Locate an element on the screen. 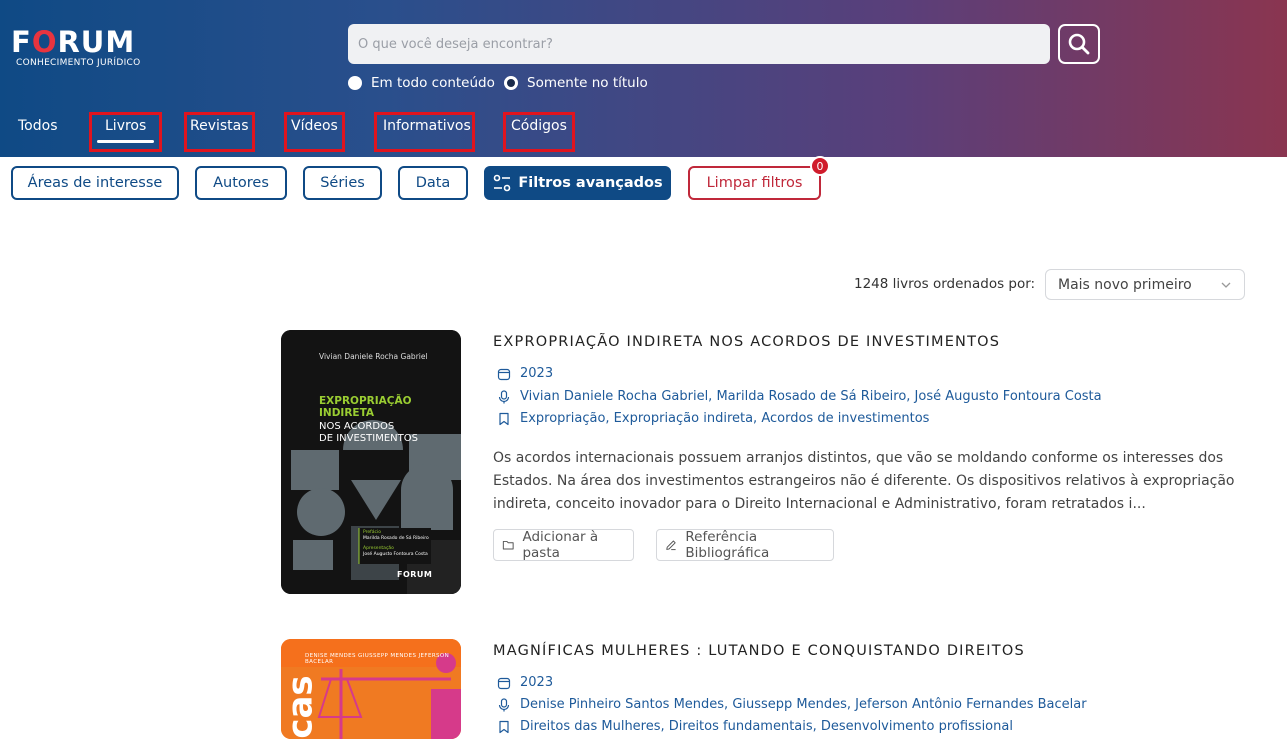  radio-button-checked is located at coordinates (511, 83).